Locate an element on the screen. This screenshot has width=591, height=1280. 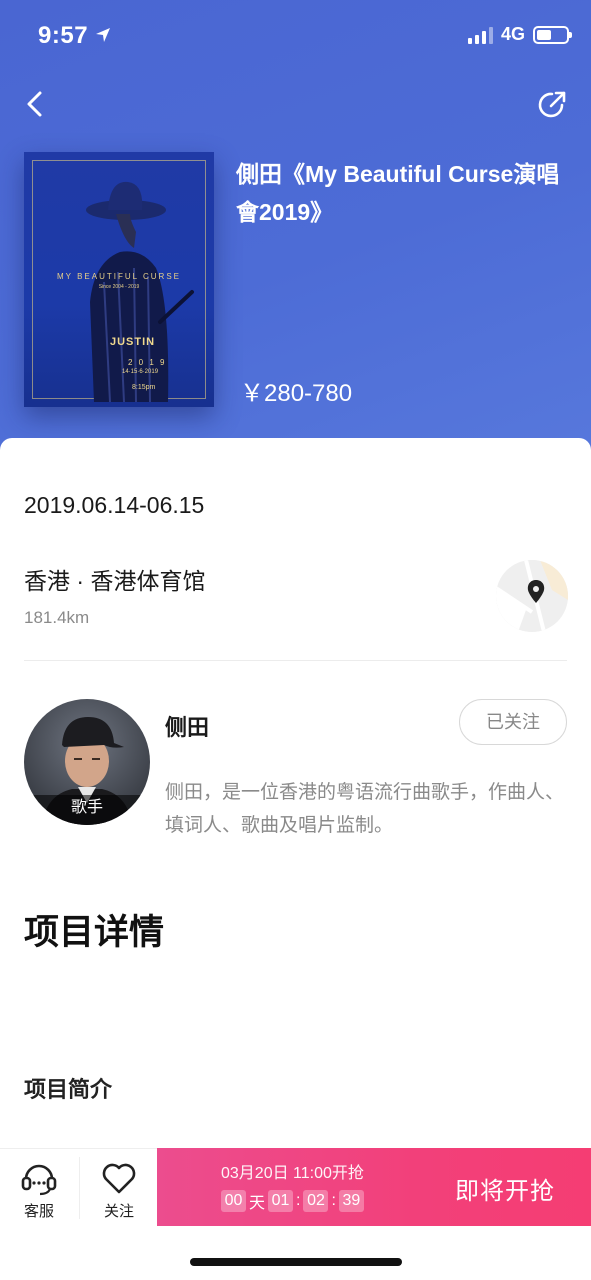
heart-icon is located at coordinates (119, 1178).